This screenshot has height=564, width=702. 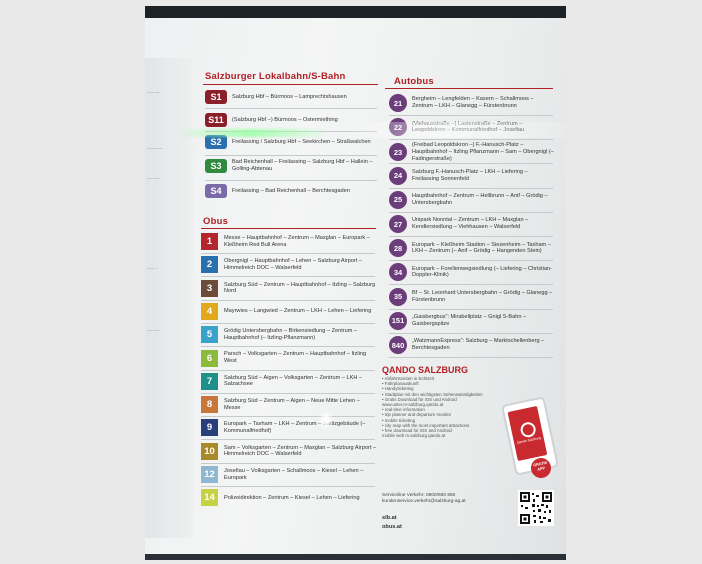 What do you see at coordinates (414, 436) in the screenshot?
I see `qando-bullet: mobile web m.salzburg.qando.at` at bounding box center [414, 436].